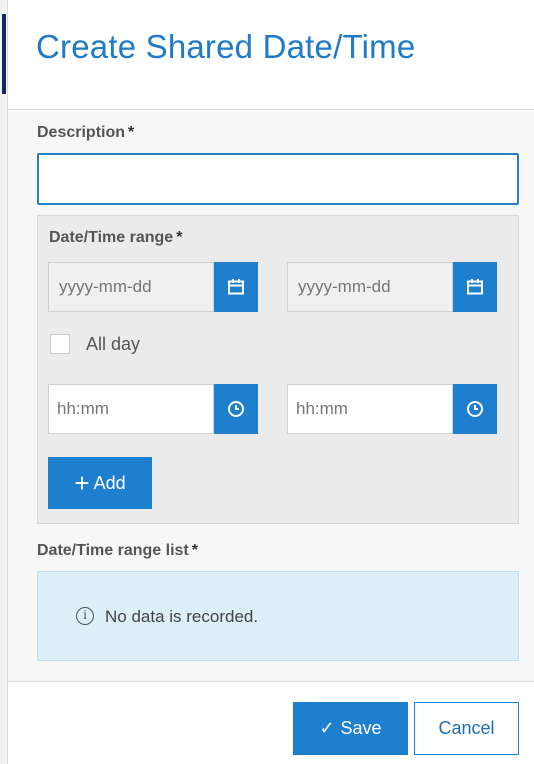  Describe the element at coordinates (370, 409) in the screenshot. I see `end-time-input` at that location.